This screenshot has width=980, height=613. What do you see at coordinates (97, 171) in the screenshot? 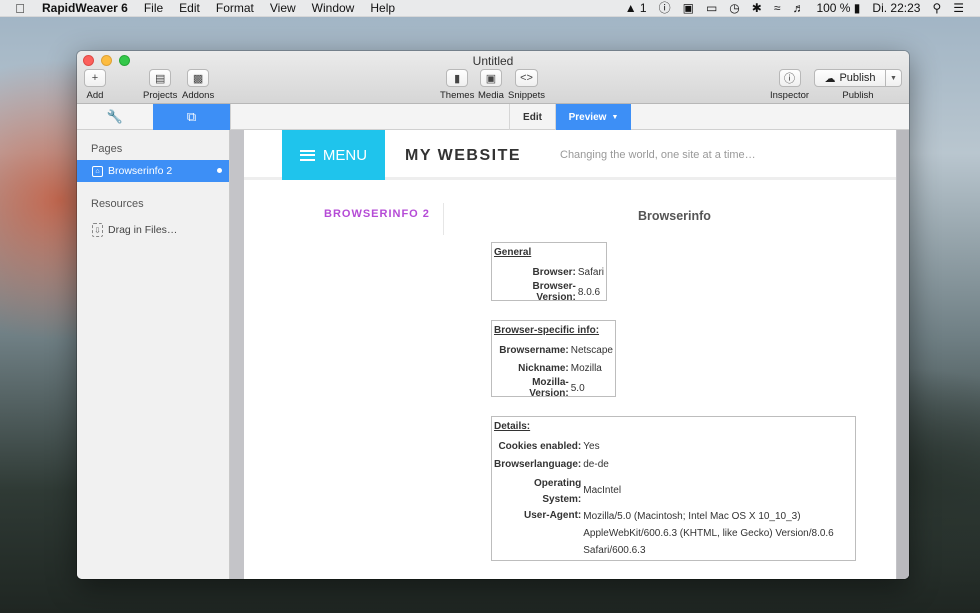
I see `home-page-icon: ⌂` at bounding box center [97, 171].